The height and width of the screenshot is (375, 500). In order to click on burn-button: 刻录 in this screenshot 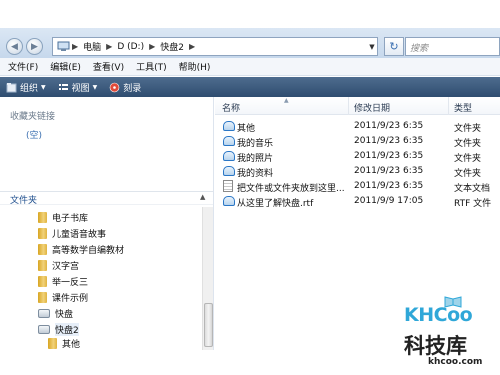, I will do `click(125, 87)`.